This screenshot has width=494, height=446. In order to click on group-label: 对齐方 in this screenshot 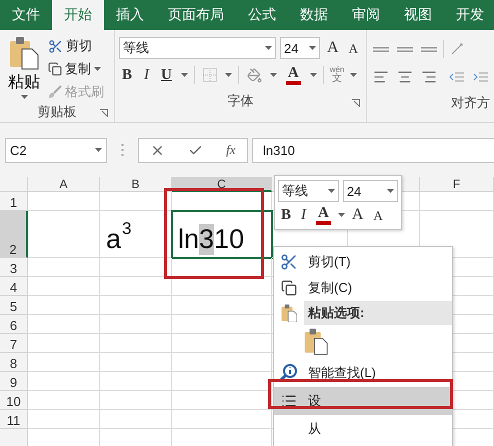, I will do `click(470, 103)`.